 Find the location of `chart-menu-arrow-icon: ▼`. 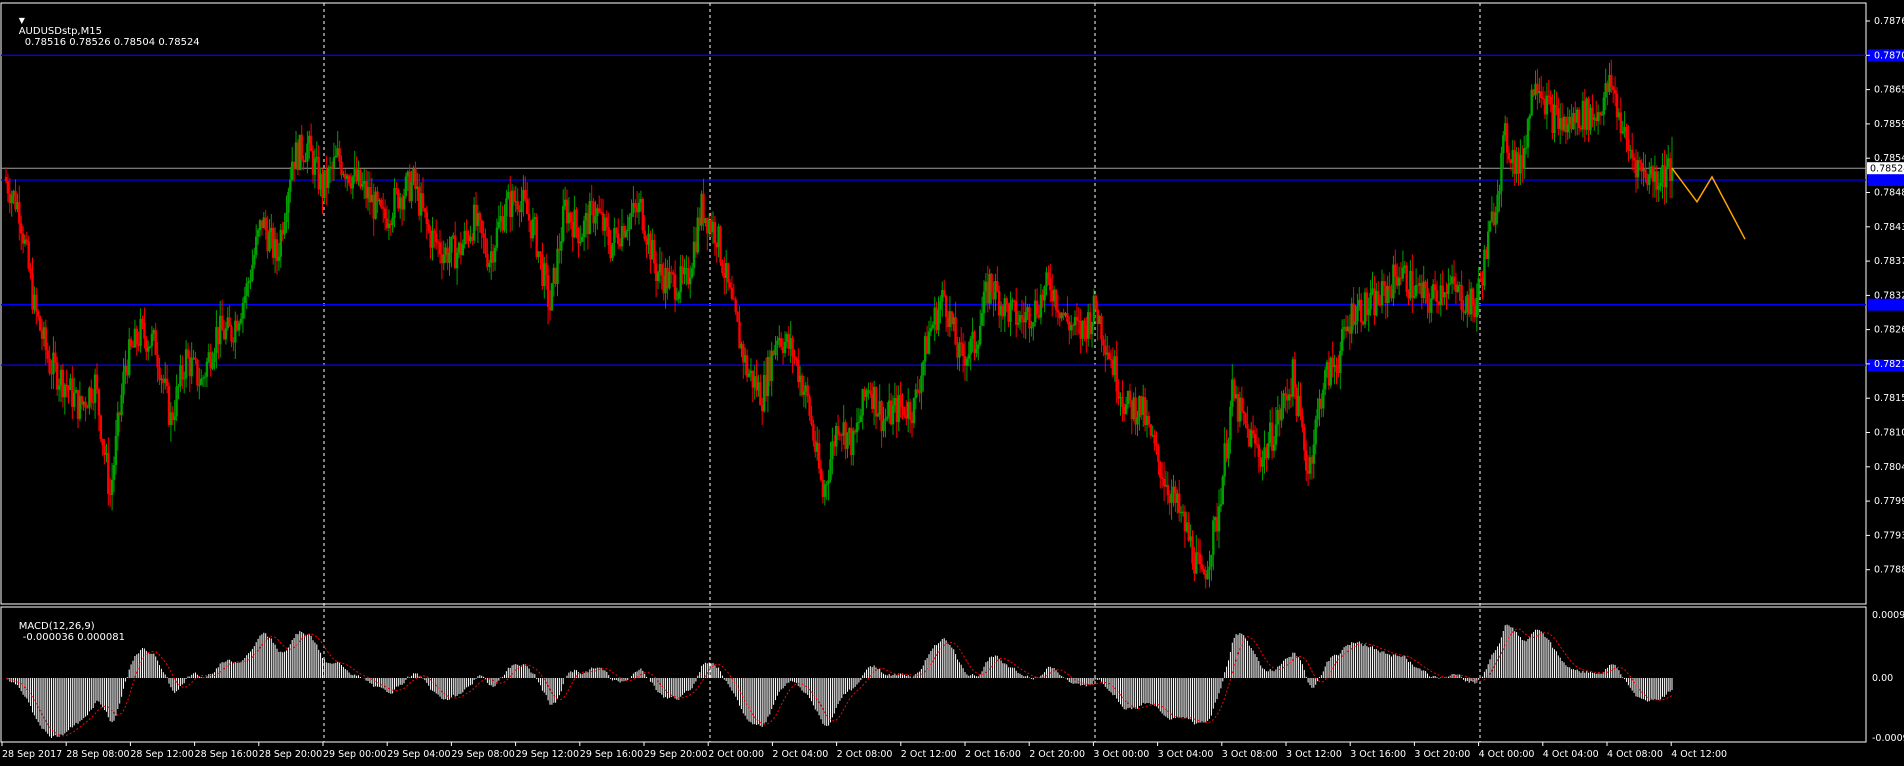

chart-menu-arrow-icon: ▼ is located at coordinates (22, 20).